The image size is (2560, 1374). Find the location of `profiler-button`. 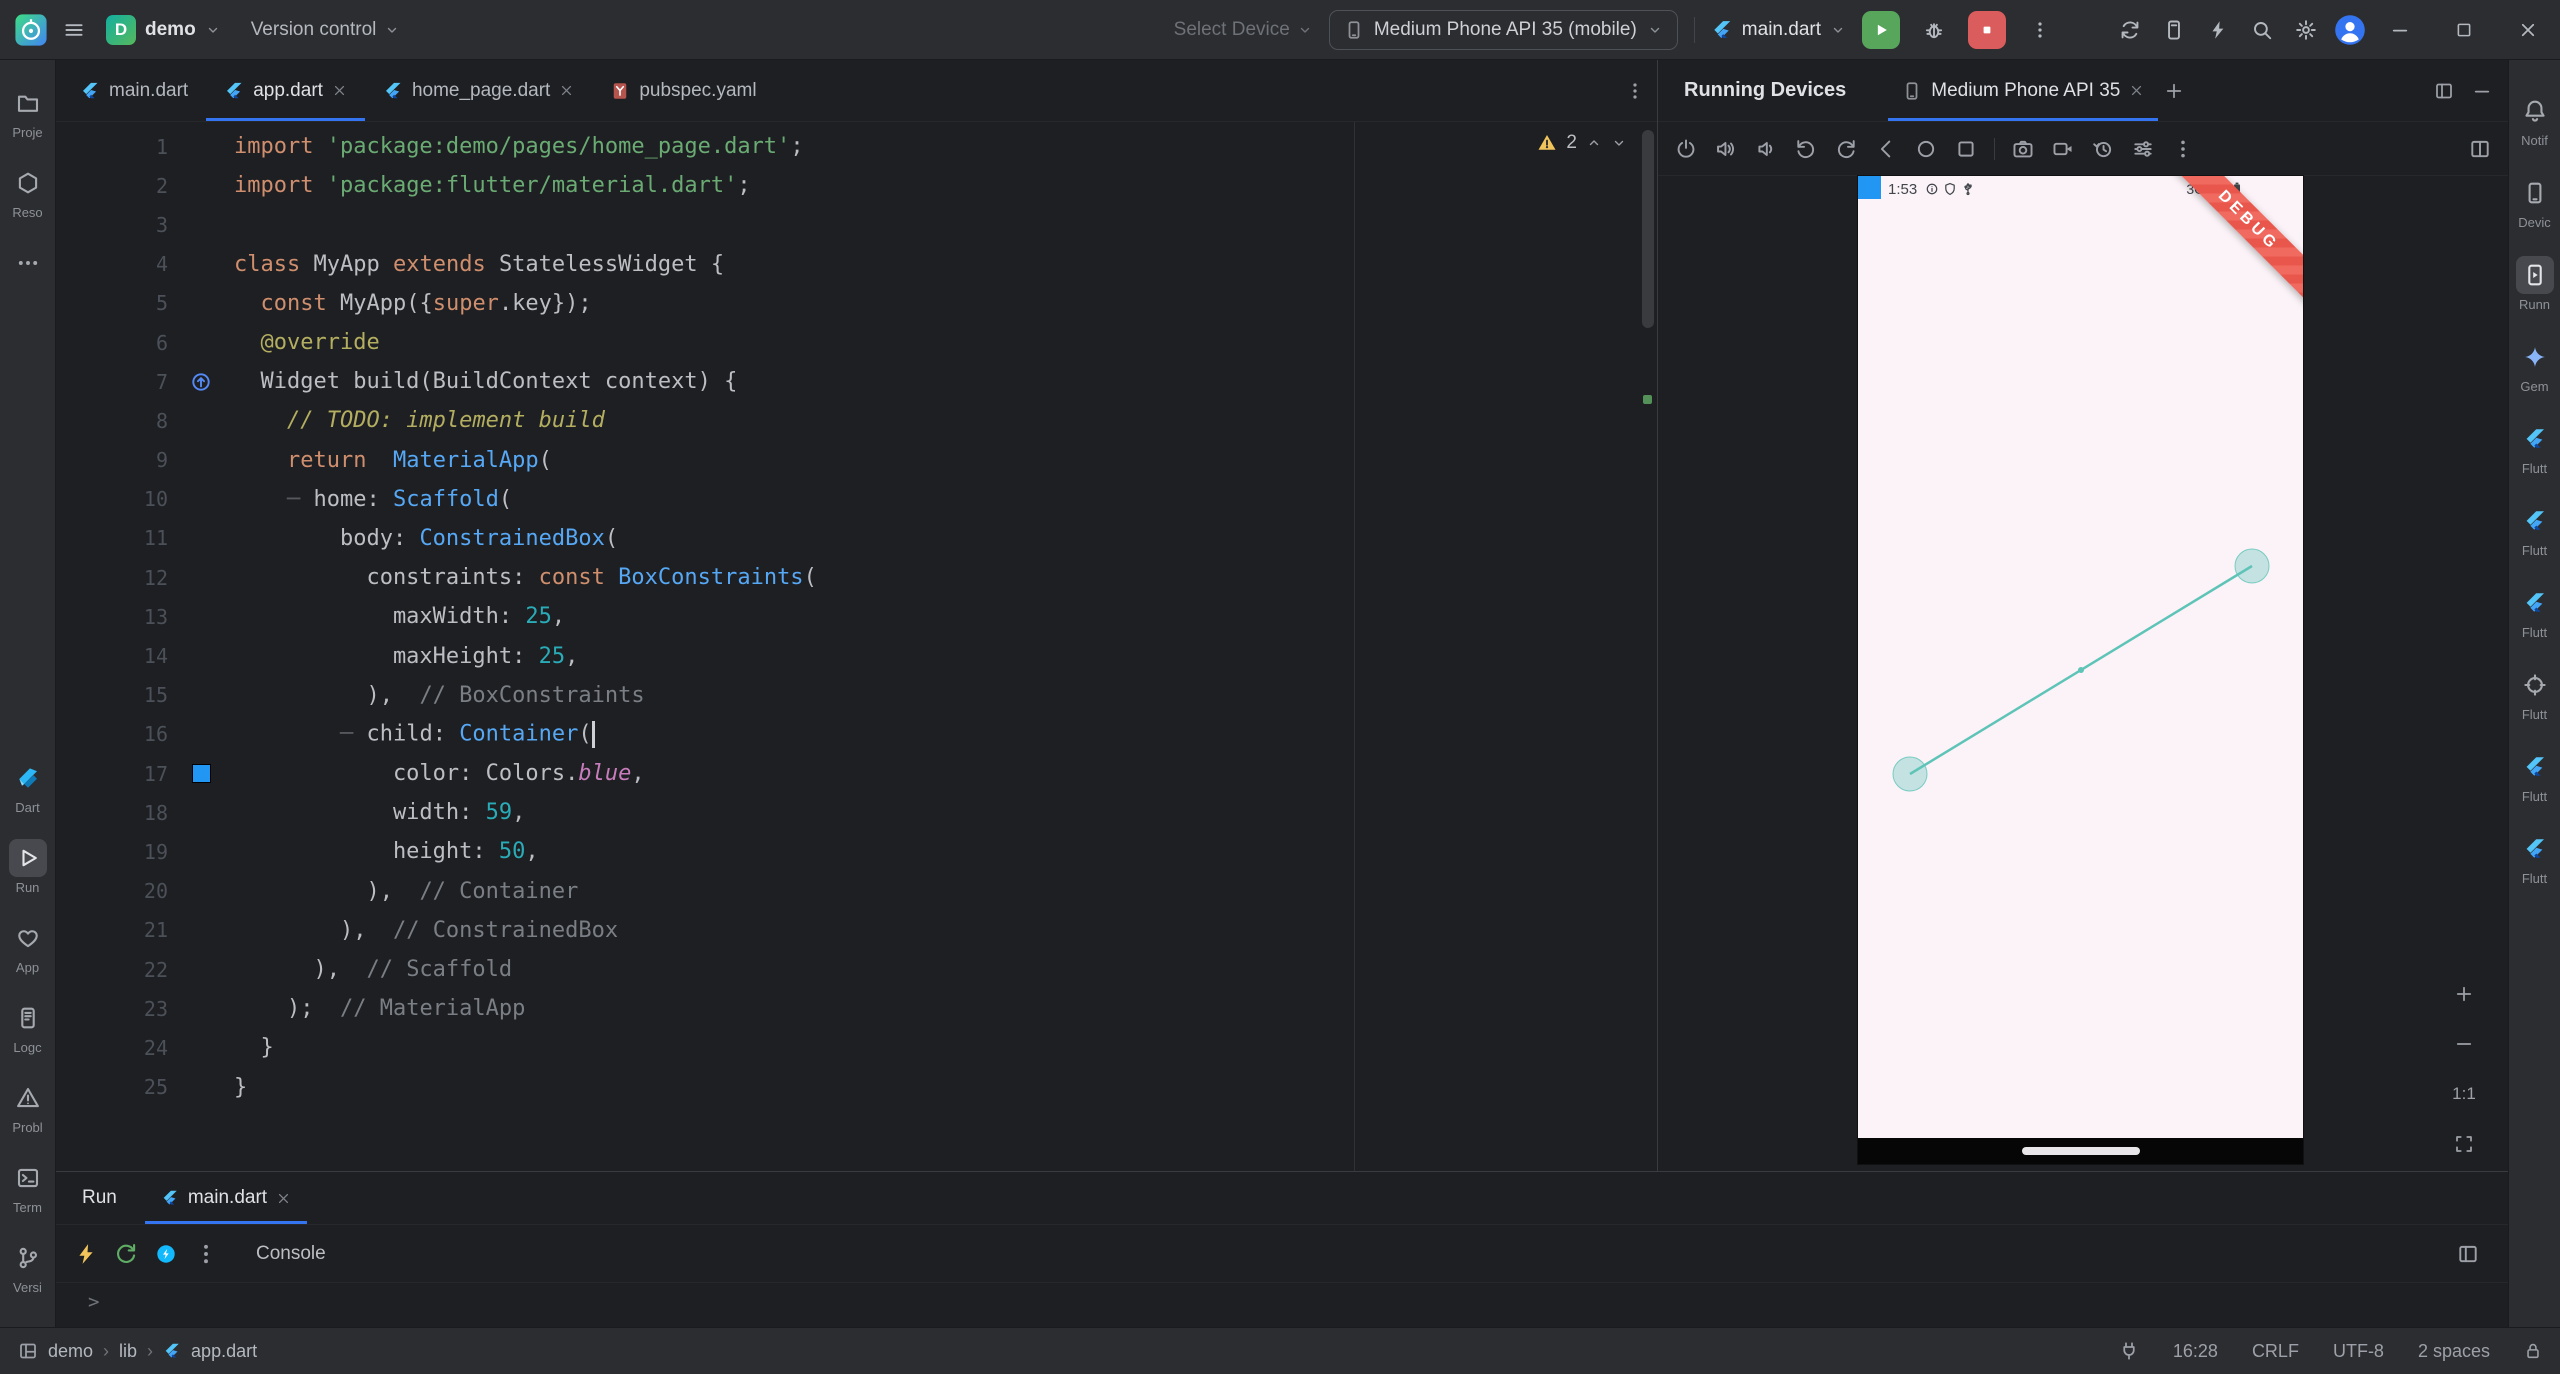

profiler-button is located at coordinates (2218, 30).